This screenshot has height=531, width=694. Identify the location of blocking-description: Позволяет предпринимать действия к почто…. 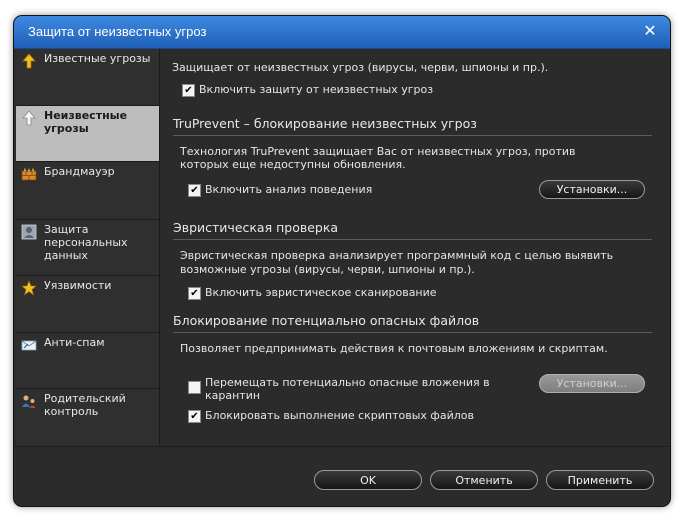
(394, 348).